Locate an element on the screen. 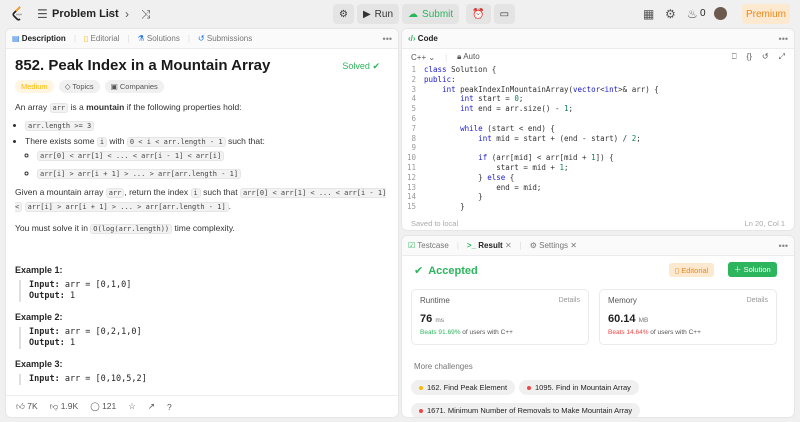  fullscreen-icon: ⤢ is located at coordinates (782, 57).